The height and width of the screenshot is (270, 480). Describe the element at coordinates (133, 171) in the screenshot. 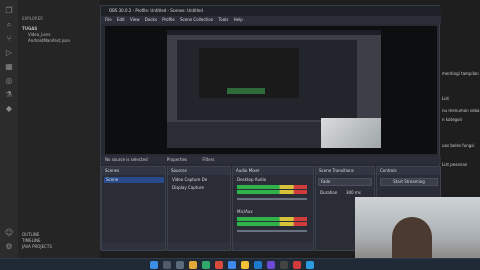

I see `scenes-header: Scenes` at that location.